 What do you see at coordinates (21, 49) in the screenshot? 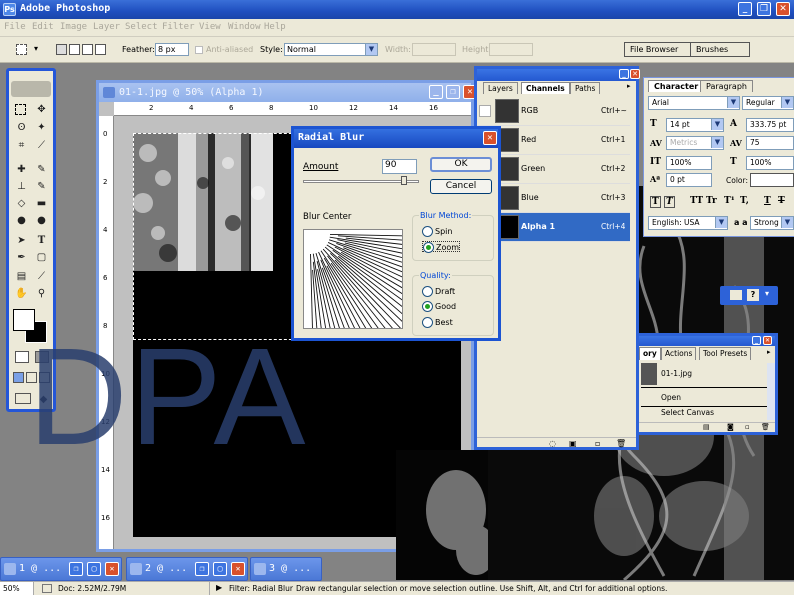
I see `marquee-tool-icon` at bounding box center [21, 49].